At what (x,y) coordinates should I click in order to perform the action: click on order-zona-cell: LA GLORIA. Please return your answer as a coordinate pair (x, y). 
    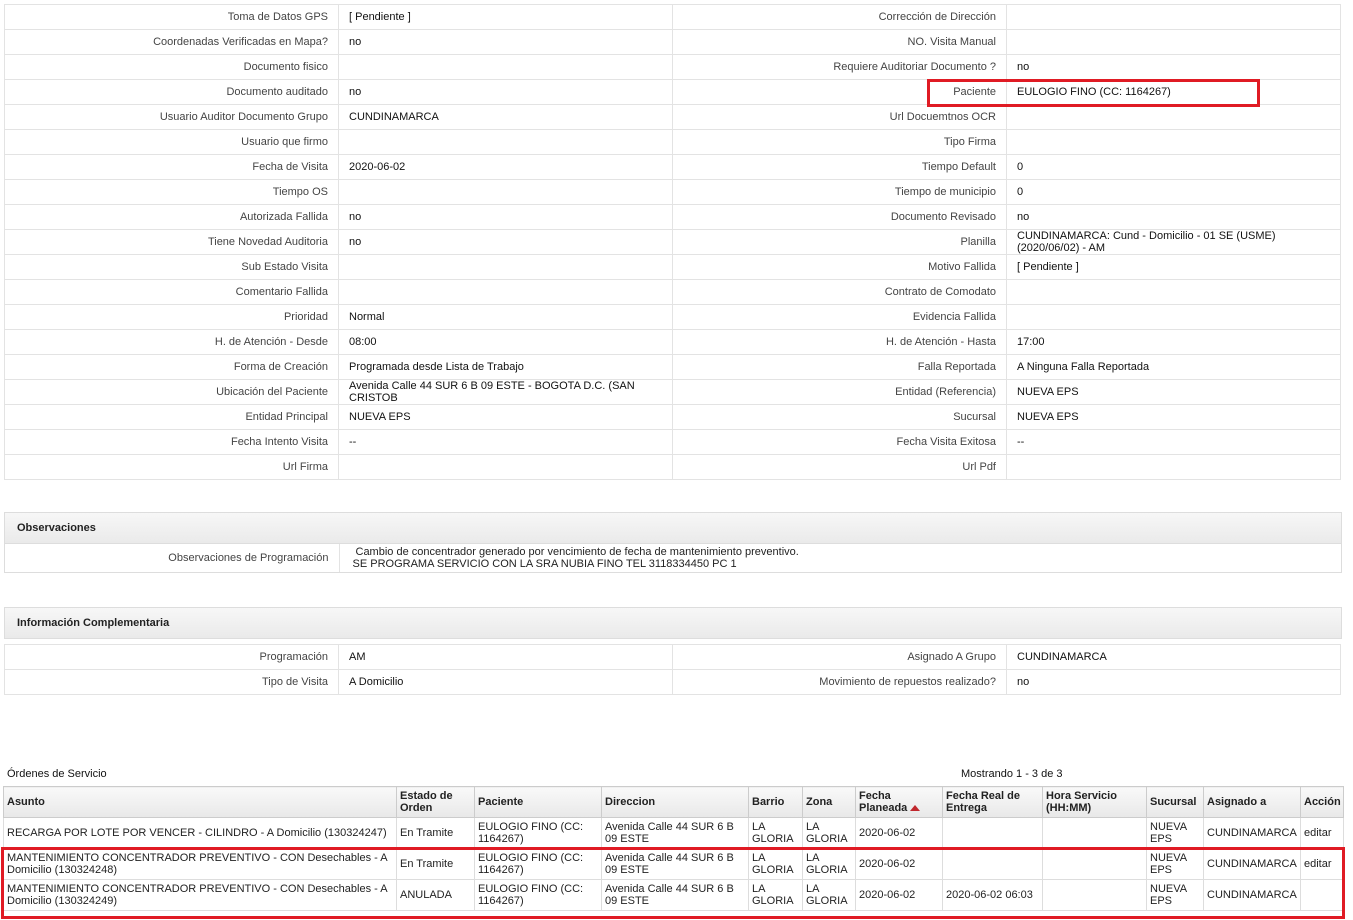
    Looking at the image, I should click on (829, 833).